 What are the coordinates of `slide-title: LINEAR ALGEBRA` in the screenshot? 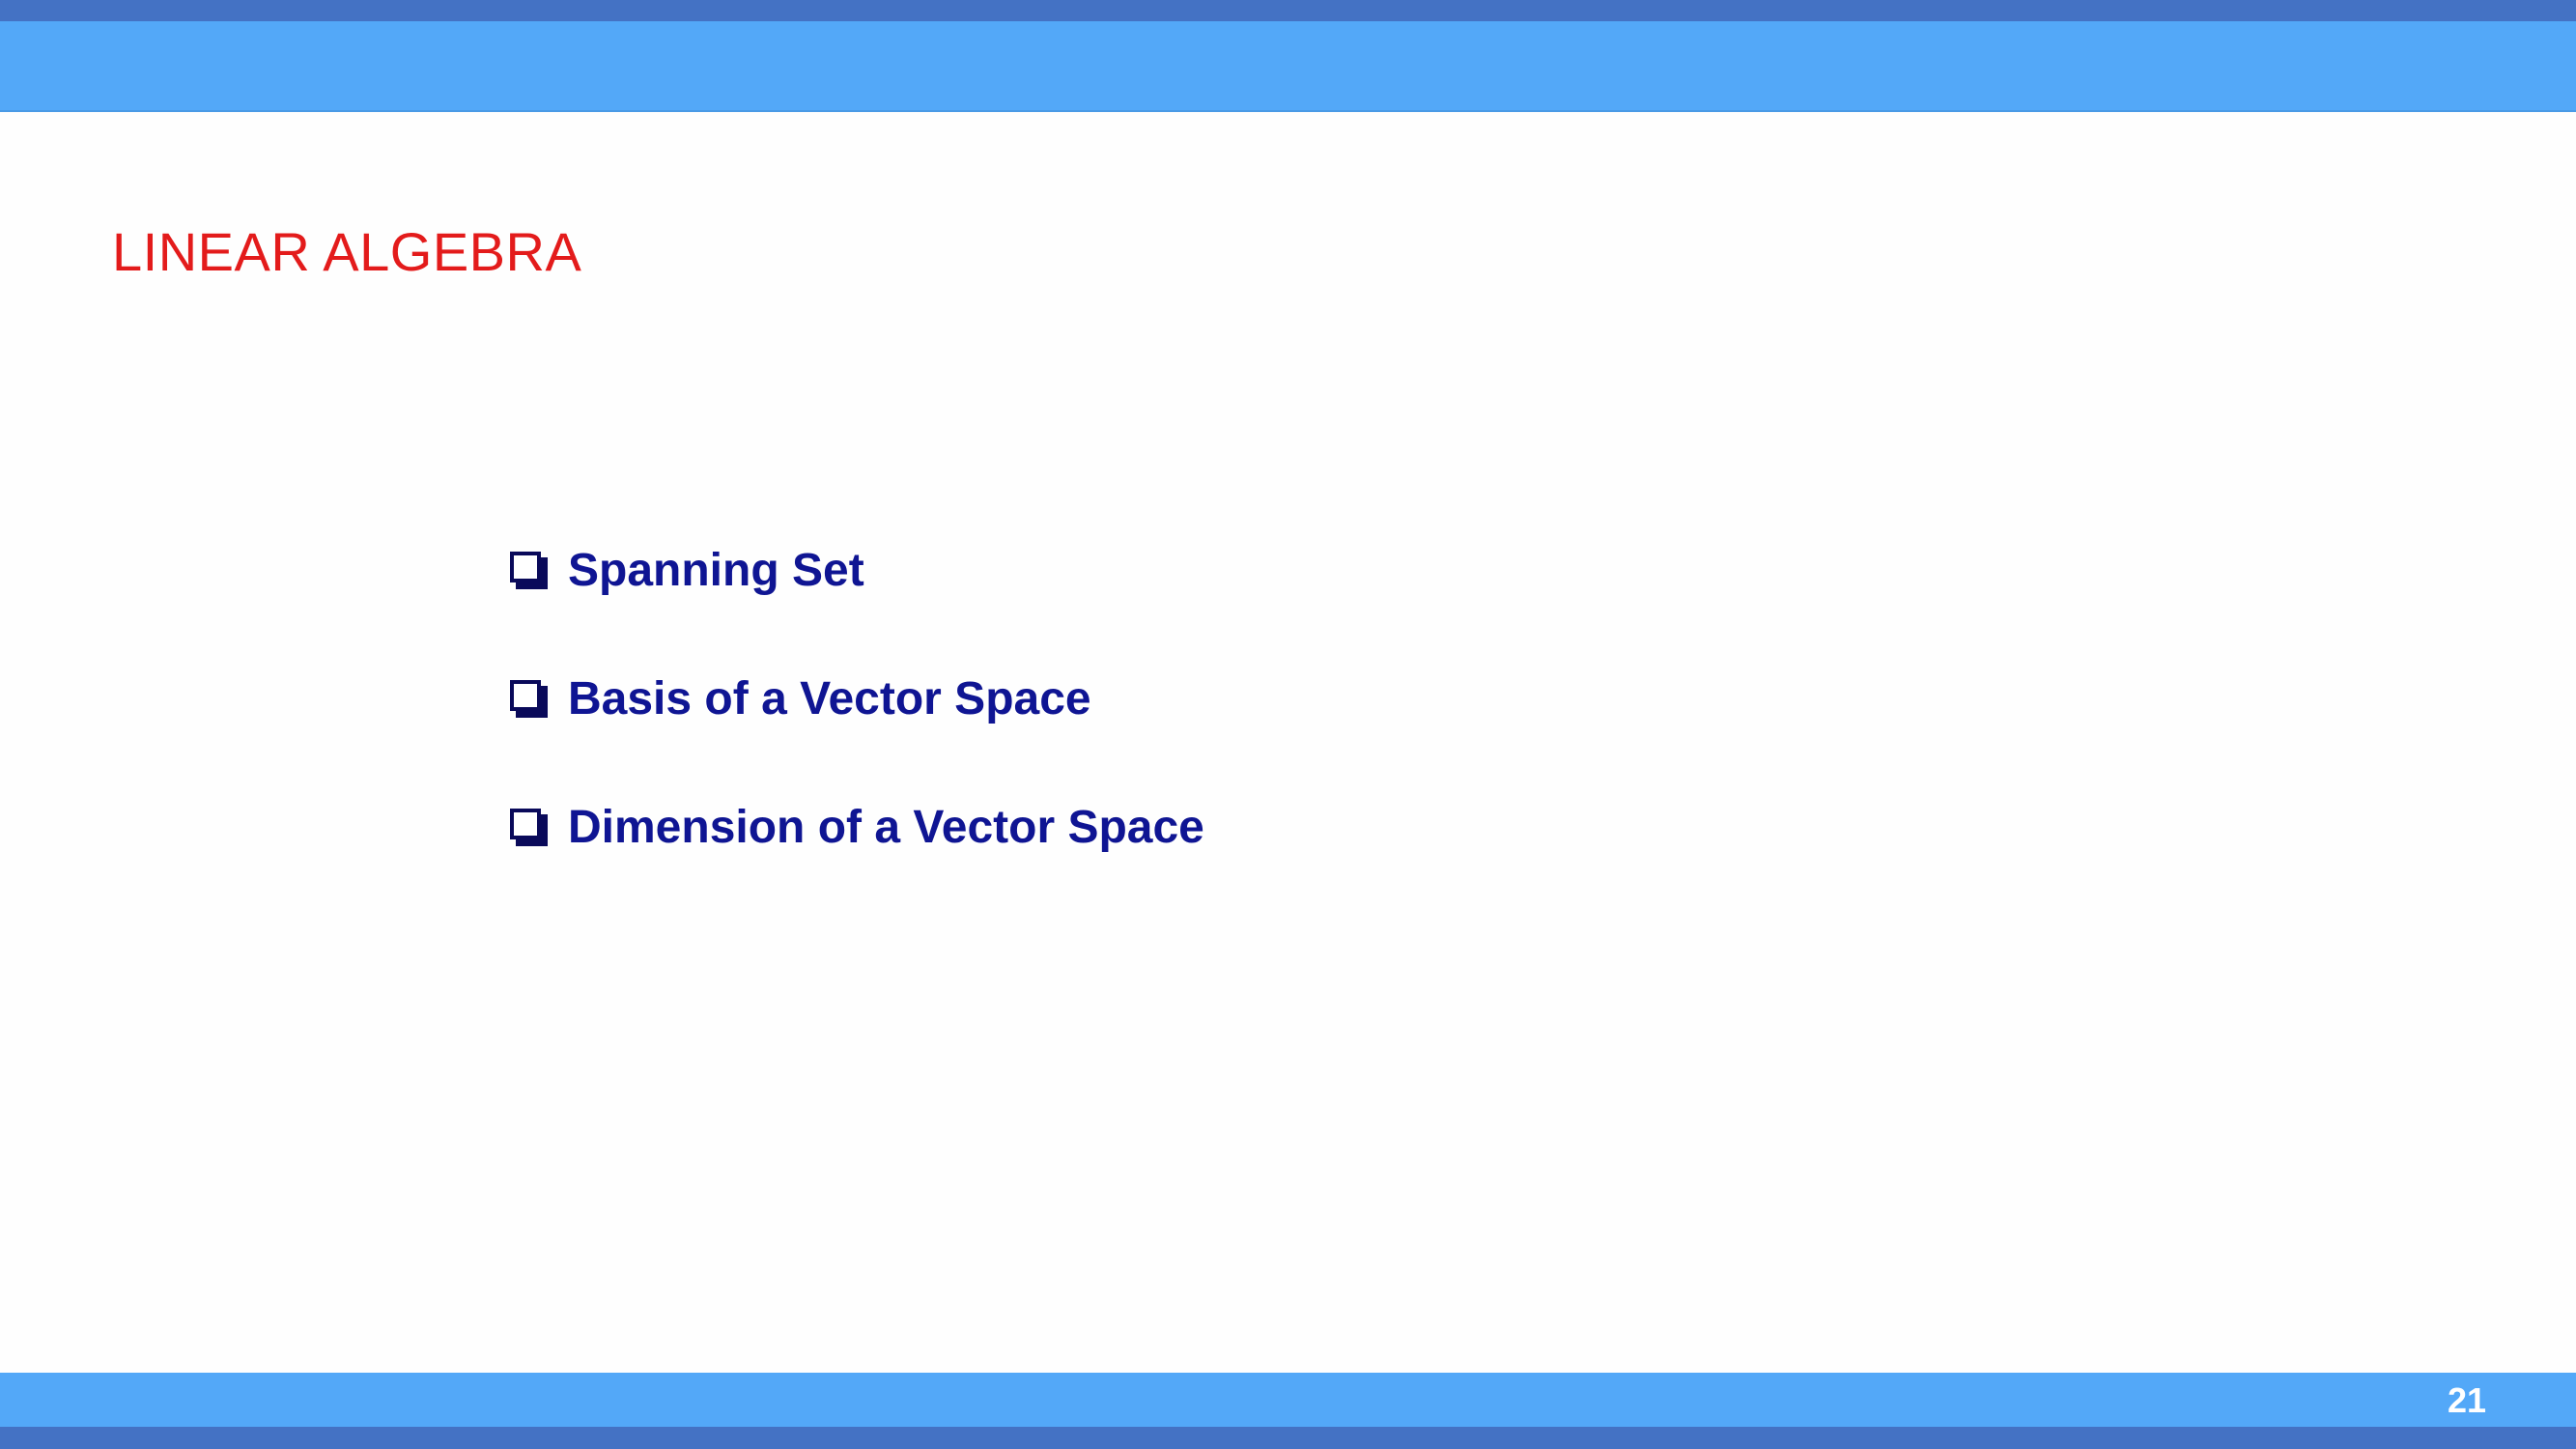 It's located at (347, 252).